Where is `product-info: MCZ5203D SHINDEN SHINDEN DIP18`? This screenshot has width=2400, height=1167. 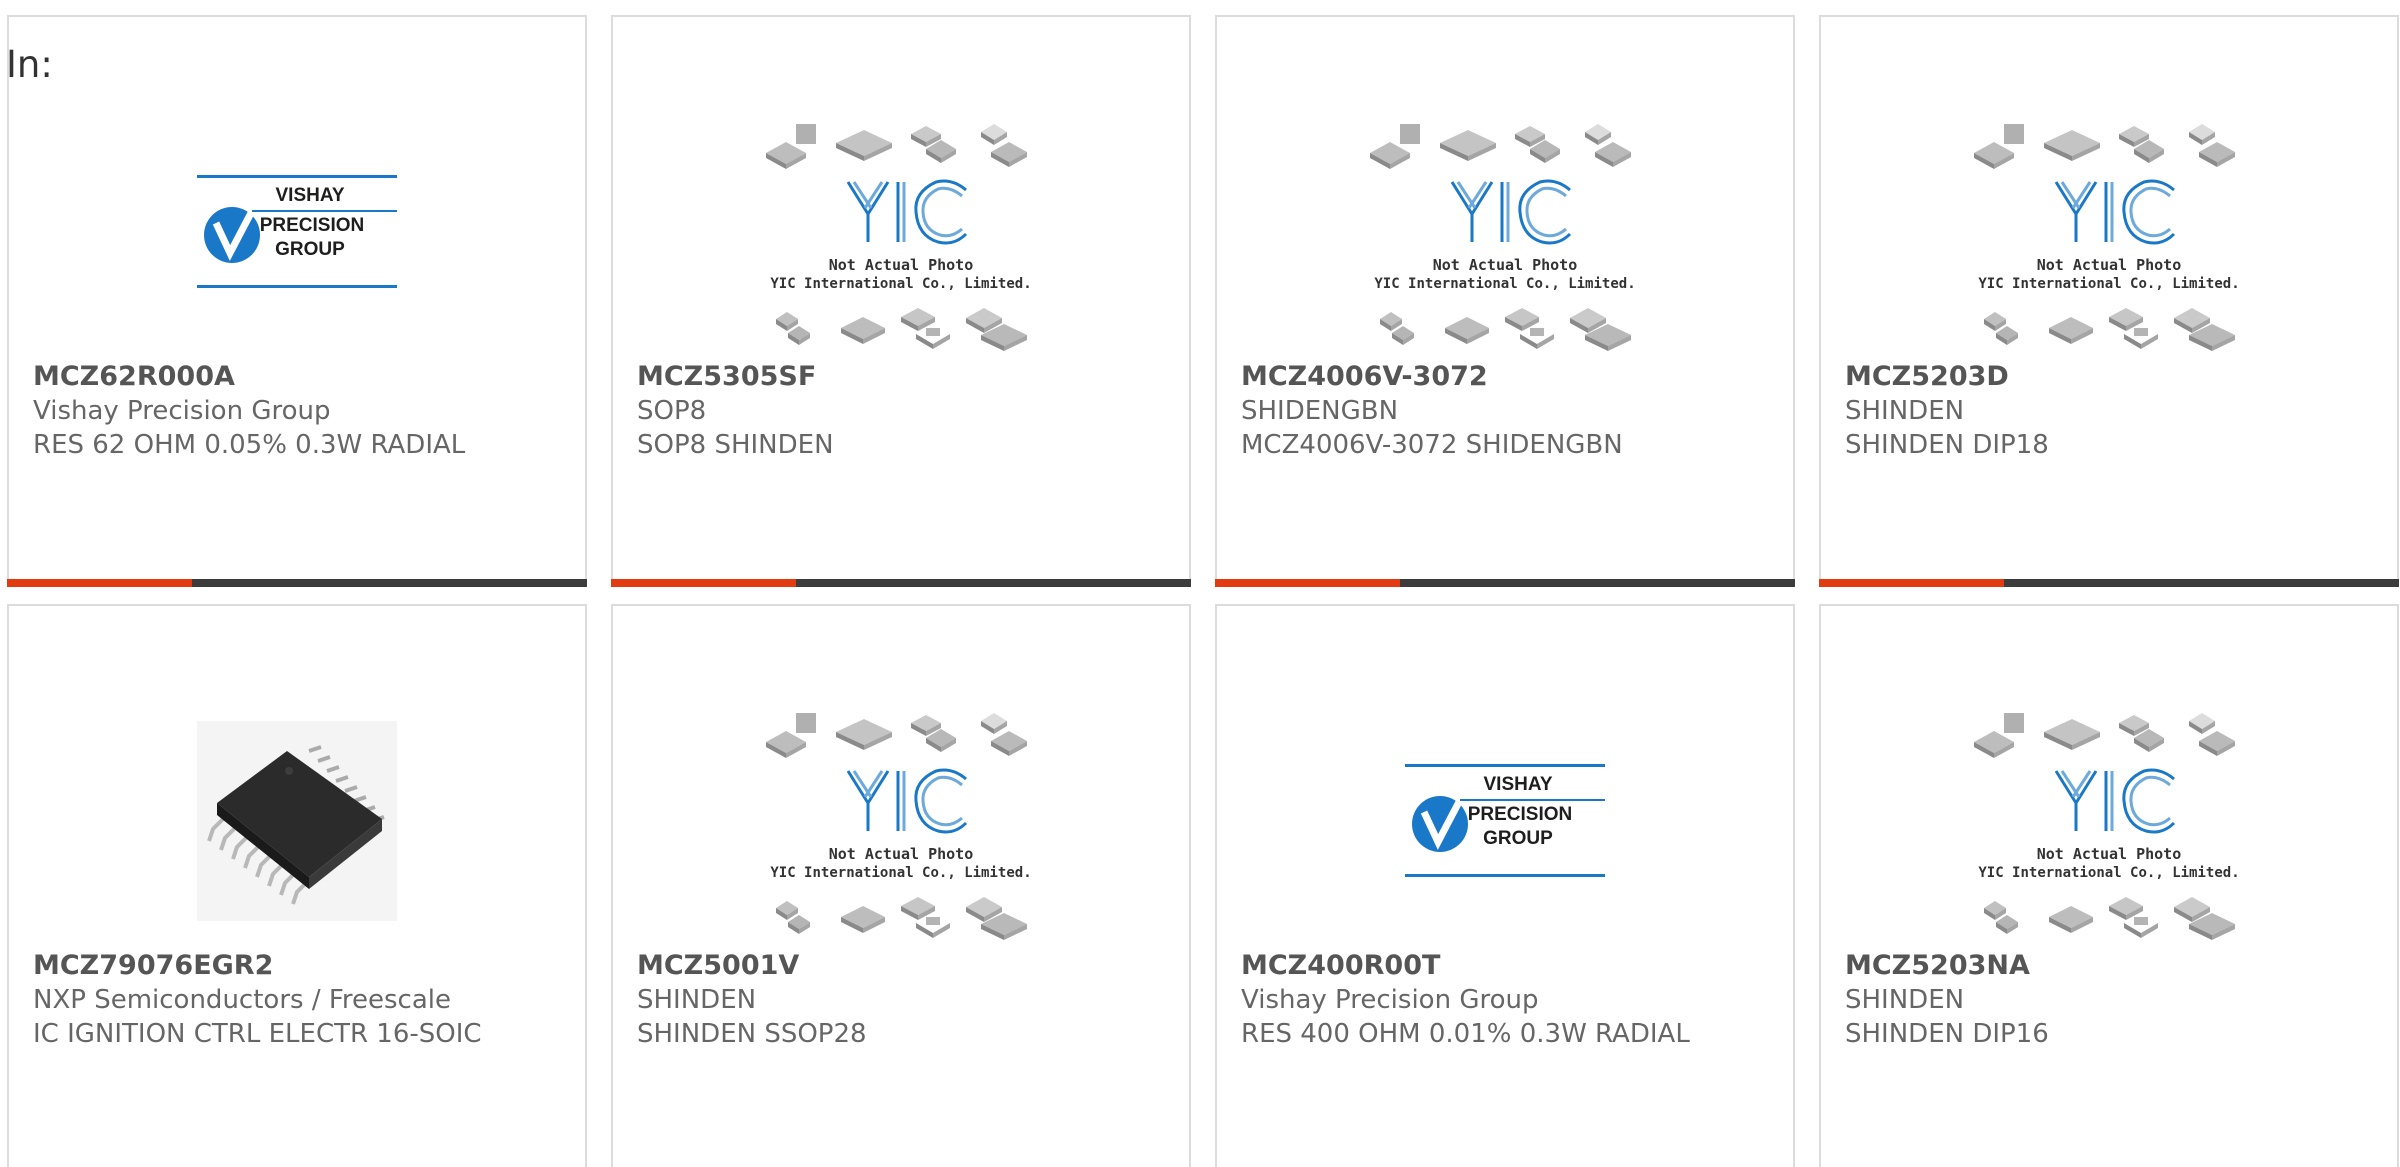 product-info: MCZ5203D SHINDEN SHINDEN DIP18 is located at coordinates (2109, 411).